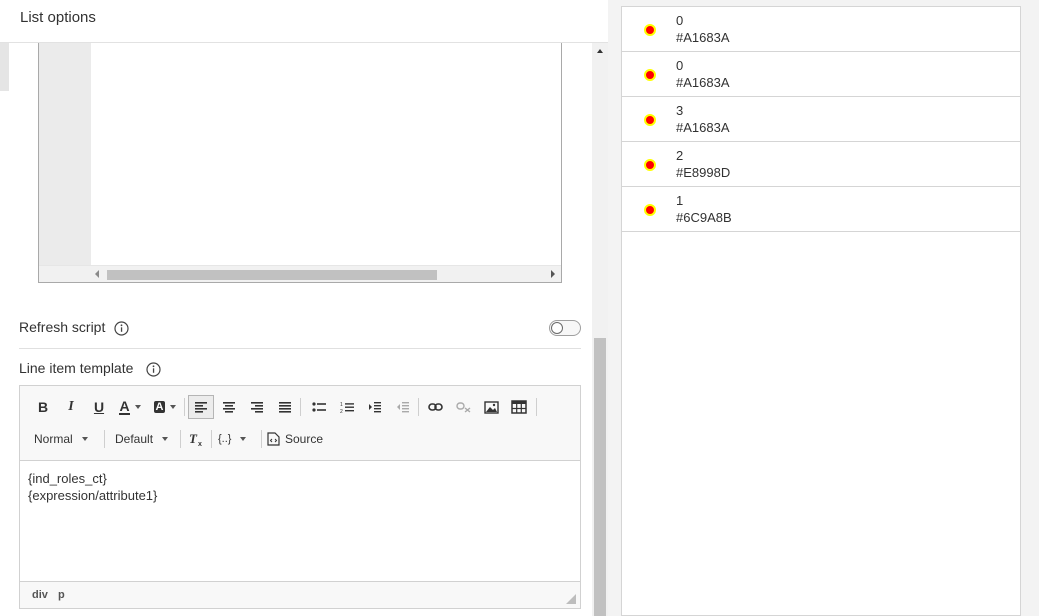 This screenshot has width=1039, height=616. I want to click on list-item-value: 2, so click(680, 155).